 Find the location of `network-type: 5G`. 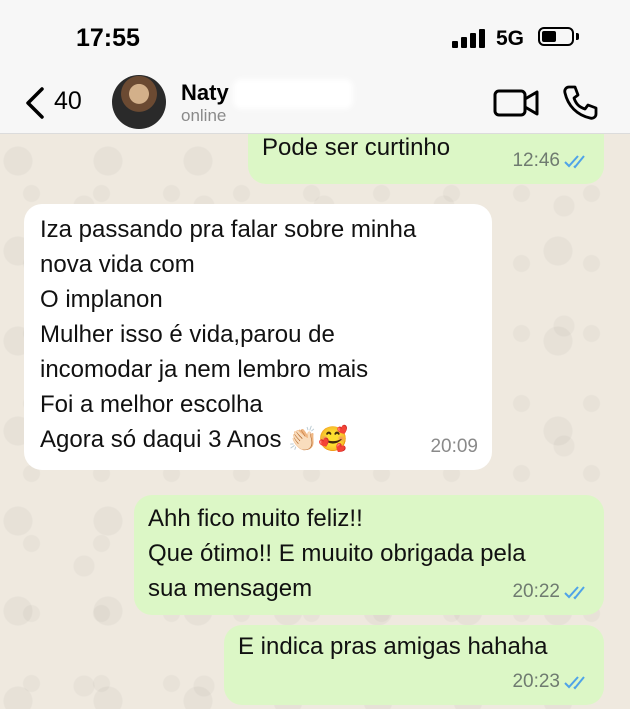

network-type: 5G is located at coordinates (510, 38).